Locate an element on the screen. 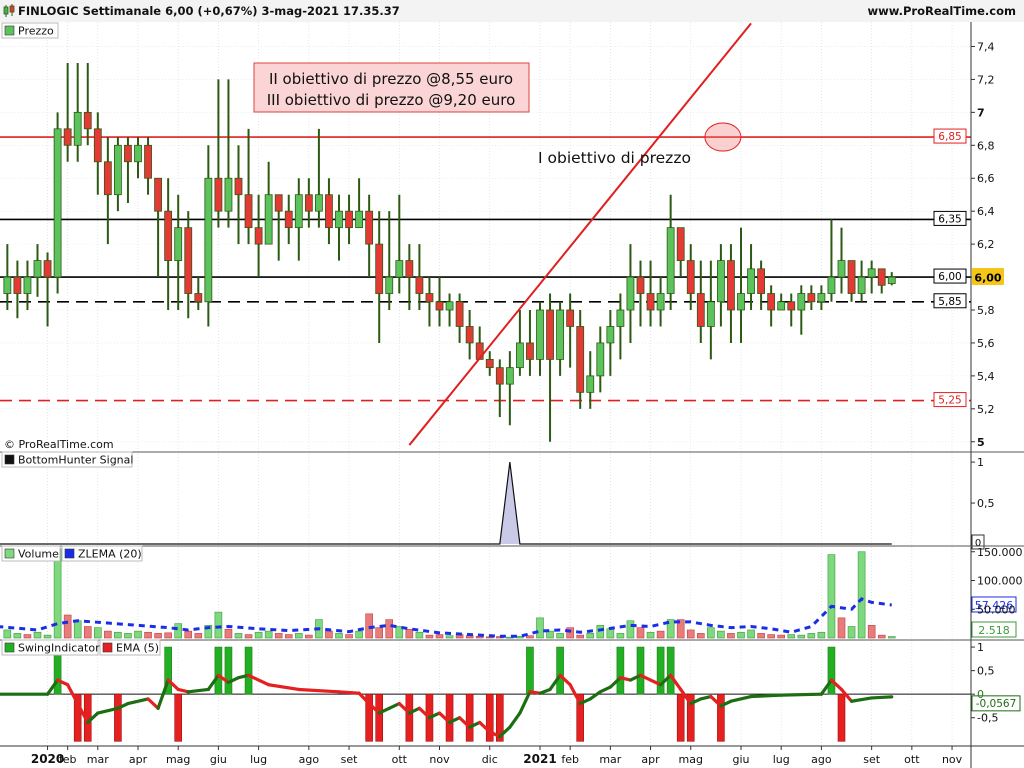 The height and width of the screenshot is (768, 1024). legend-bottomhunter-swatch is located at coordinates (9, 459).